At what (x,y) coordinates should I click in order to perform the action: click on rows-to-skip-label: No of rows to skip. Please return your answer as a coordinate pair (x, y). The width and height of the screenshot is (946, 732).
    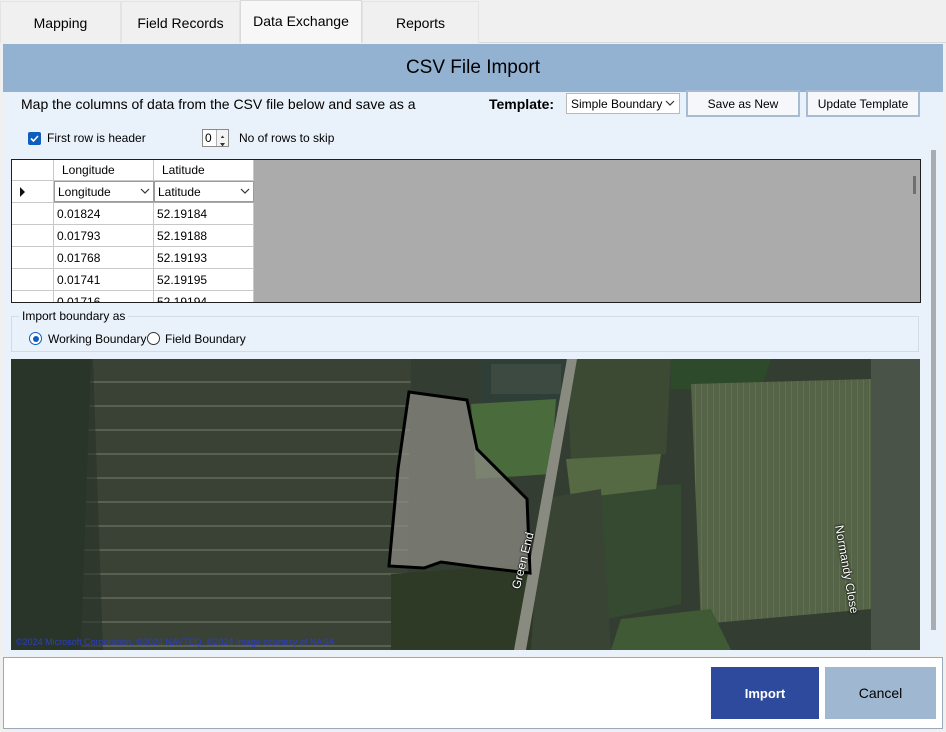
    Looking at the image, I should click on (287, 138).